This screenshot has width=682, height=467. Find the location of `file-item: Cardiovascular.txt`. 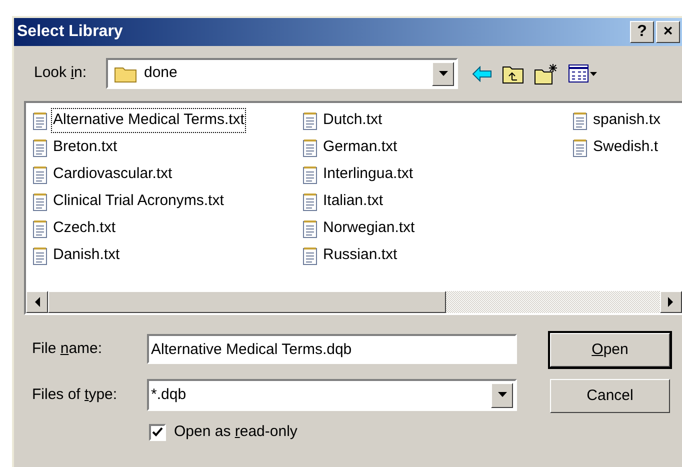

file-item: Cardiovascular.txt is located at coordinates (113, 174).